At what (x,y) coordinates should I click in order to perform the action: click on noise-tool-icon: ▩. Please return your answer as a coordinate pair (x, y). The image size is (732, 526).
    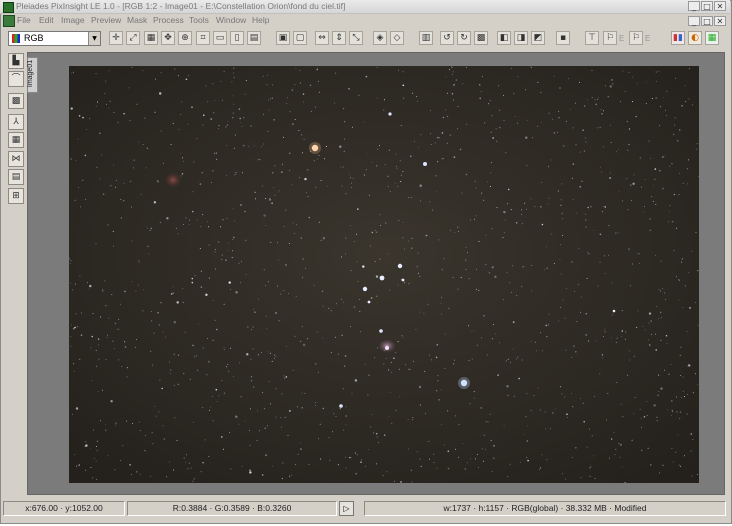
    Looking at the image, I should click on (16, 101).